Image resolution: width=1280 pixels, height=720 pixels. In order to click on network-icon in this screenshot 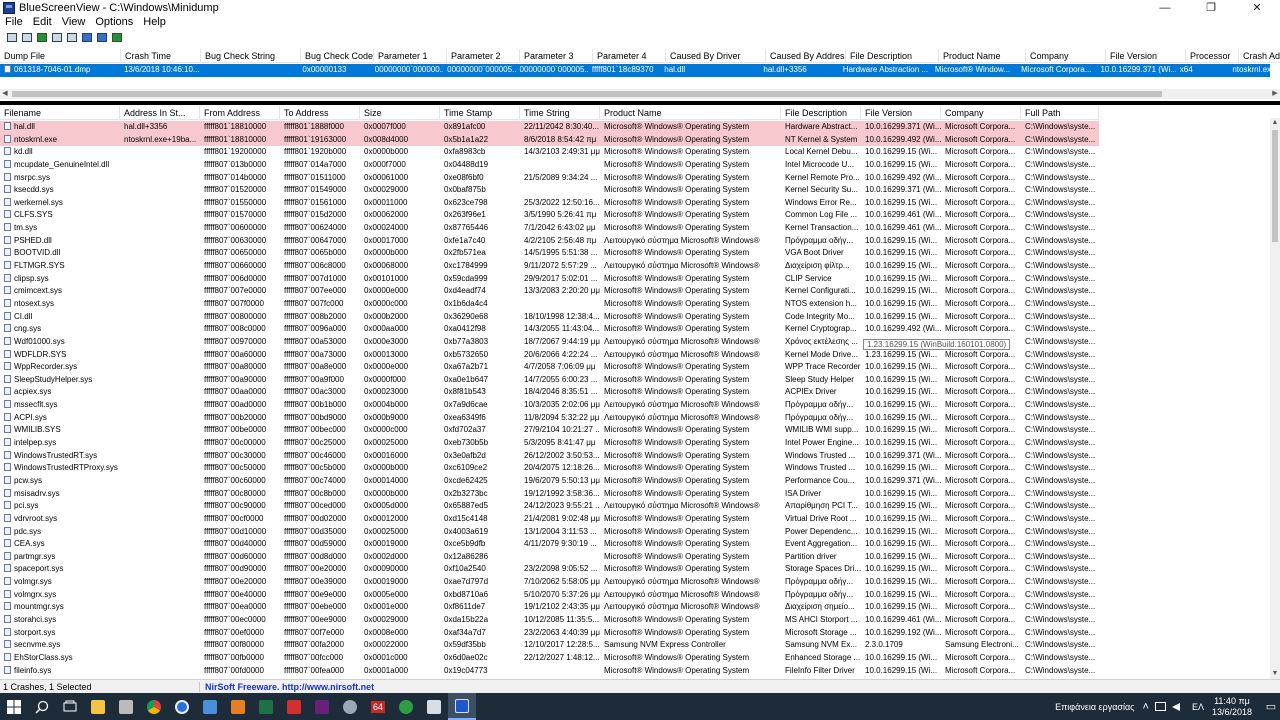, I will do `click(1160, 706)`.